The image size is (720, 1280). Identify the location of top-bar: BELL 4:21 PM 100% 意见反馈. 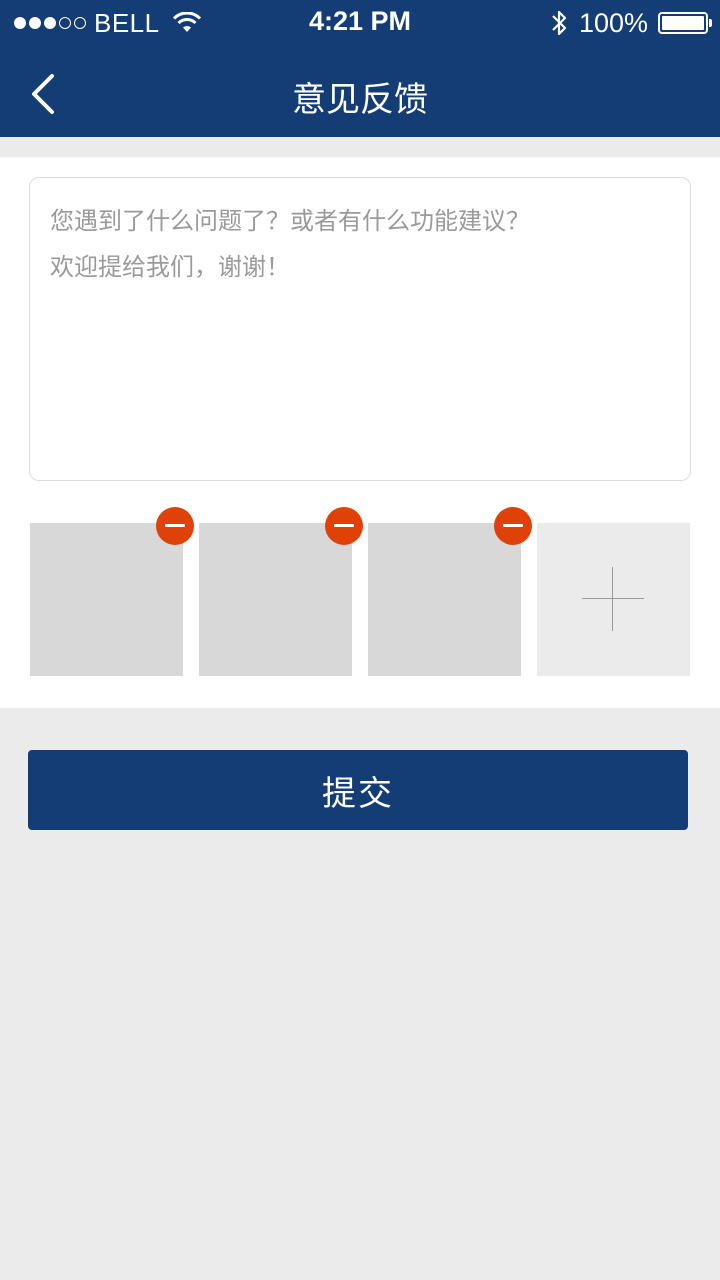
(360, 68).